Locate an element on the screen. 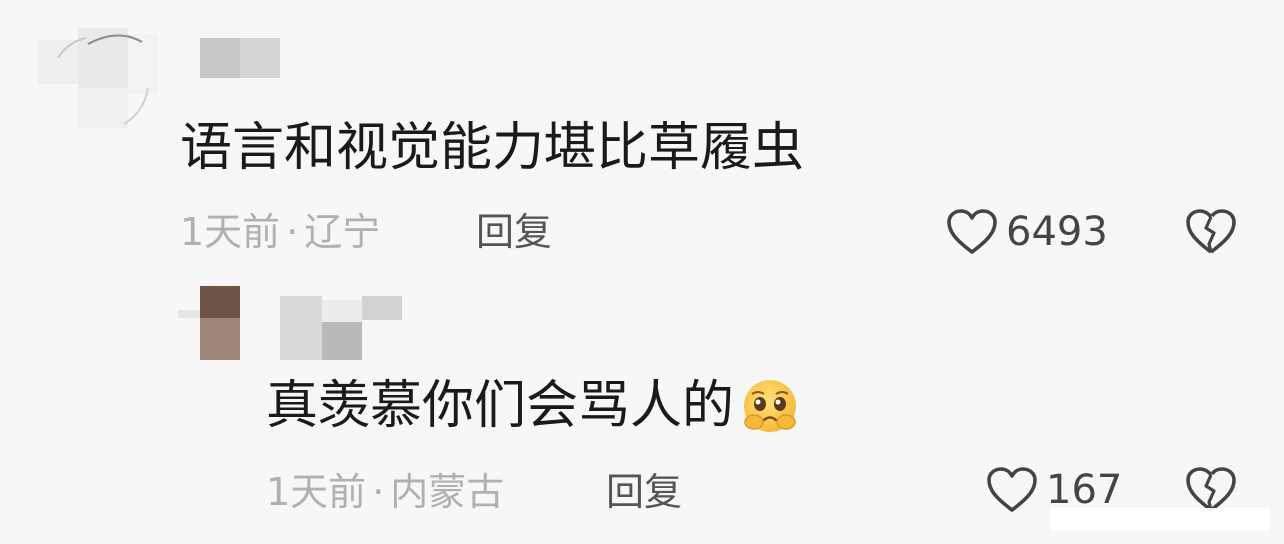 This screenshot has width=1284, height=544. dislike-button is located at coordinates (1211, 234).